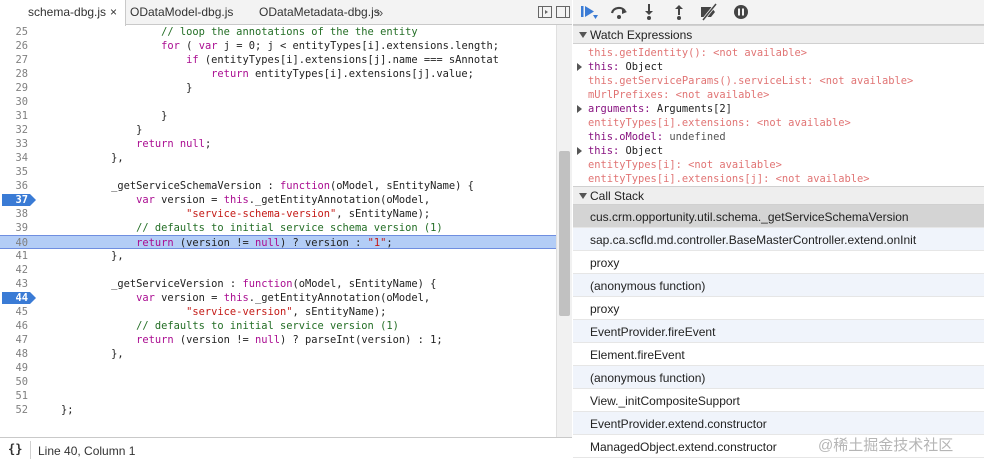  I want to click on code-line: 51, so click(278, 396).